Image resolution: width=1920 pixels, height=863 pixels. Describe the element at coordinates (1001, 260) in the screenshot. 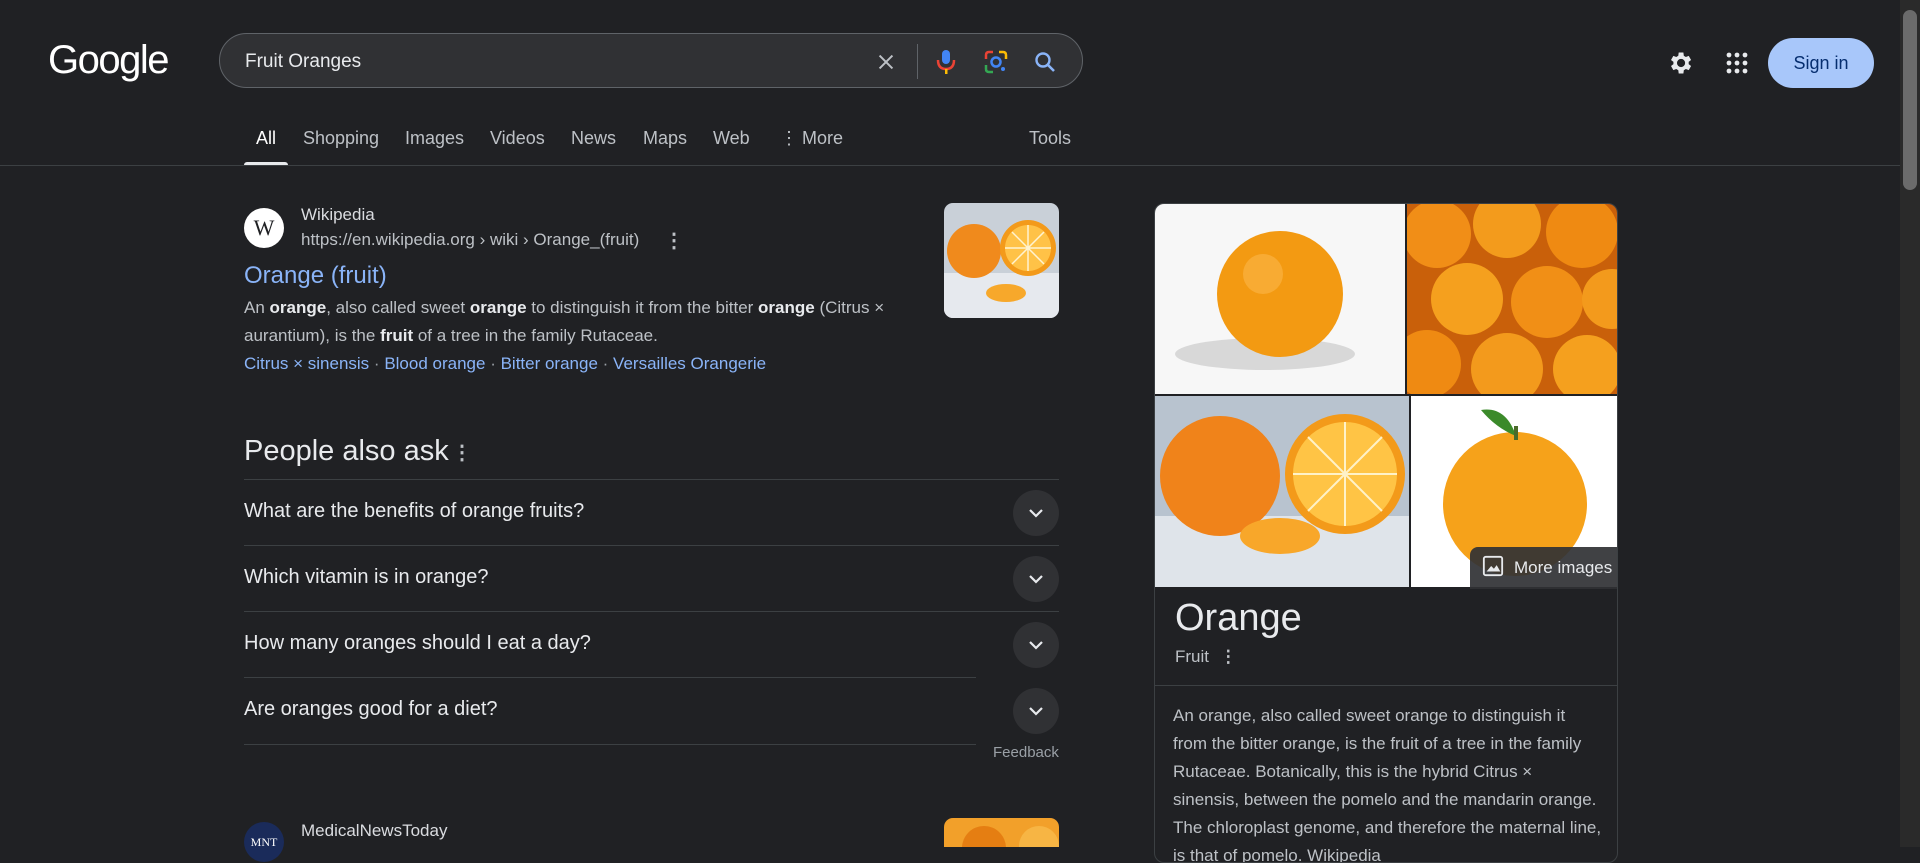

I see `result-thumbnail` at that location.